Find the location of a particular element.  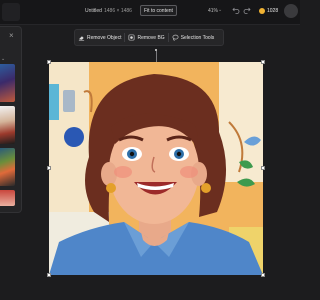

remove-bg-button: Remove BG is located at coordinates (146, 37).